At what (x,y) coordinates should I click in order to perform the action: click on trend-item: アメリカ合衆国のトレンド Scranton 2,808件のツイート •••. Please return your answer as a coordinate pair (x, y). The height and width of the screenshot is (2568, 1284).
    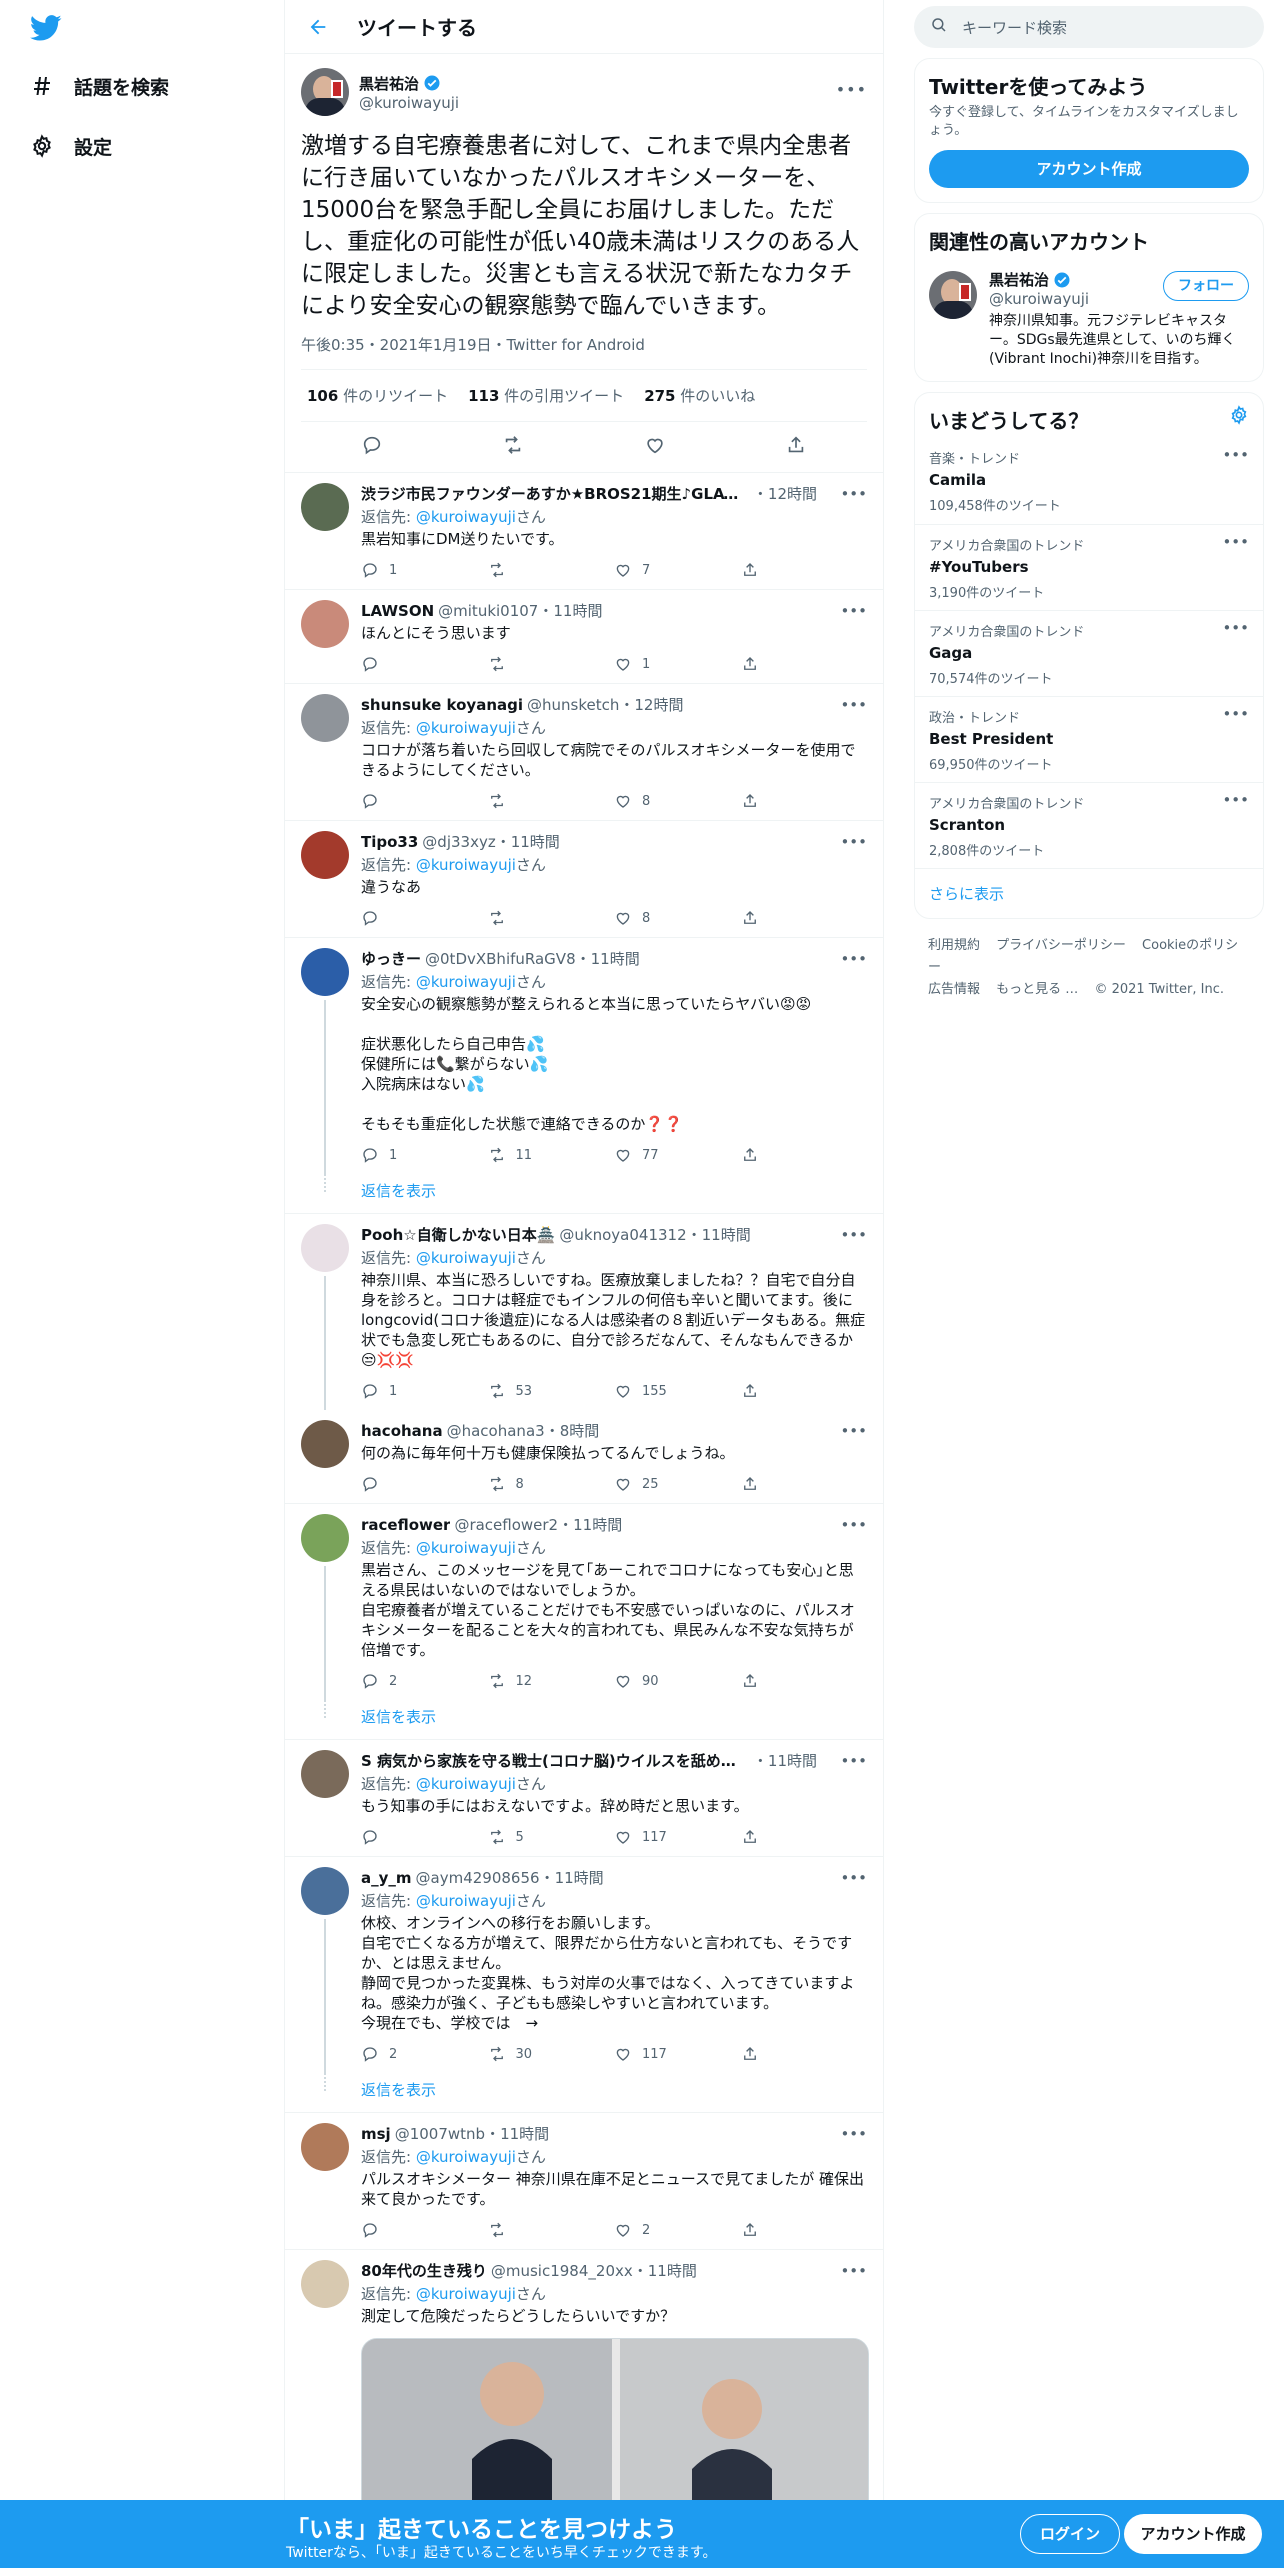
    Looking at the image, I should click on (1089, 825).